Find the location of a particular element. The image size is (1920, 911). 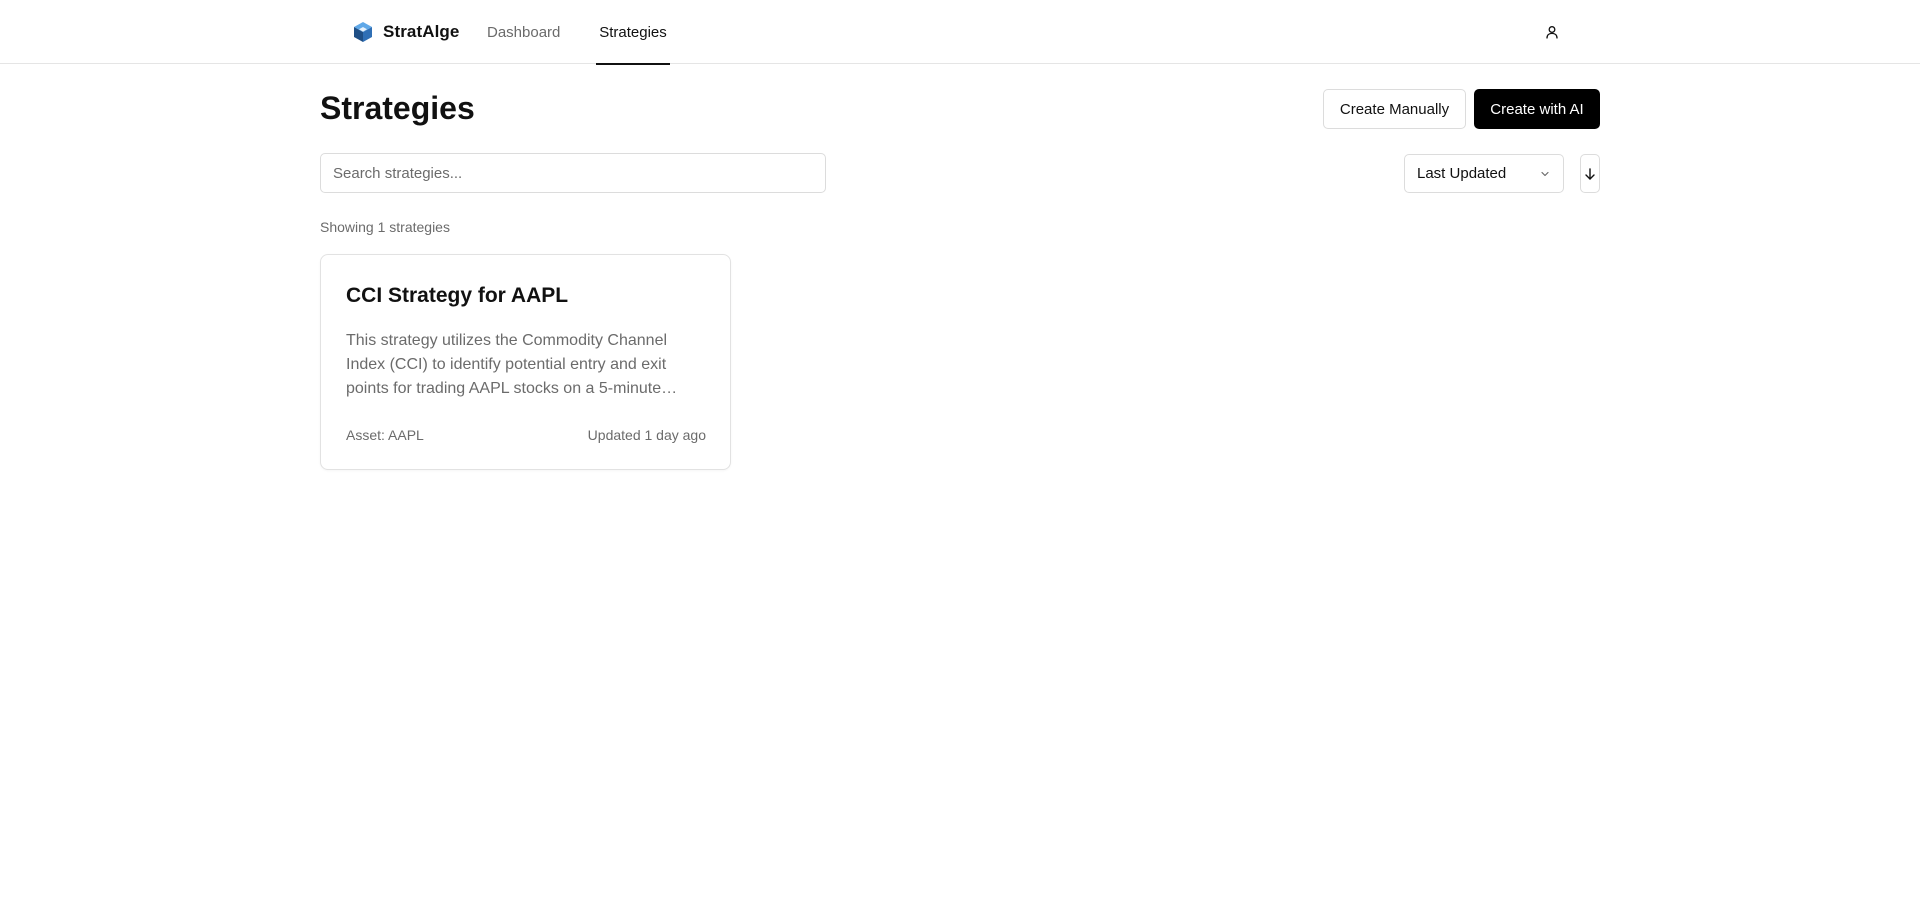

sort-selected-value: Last Updated is located at coordinates (1462, 173).